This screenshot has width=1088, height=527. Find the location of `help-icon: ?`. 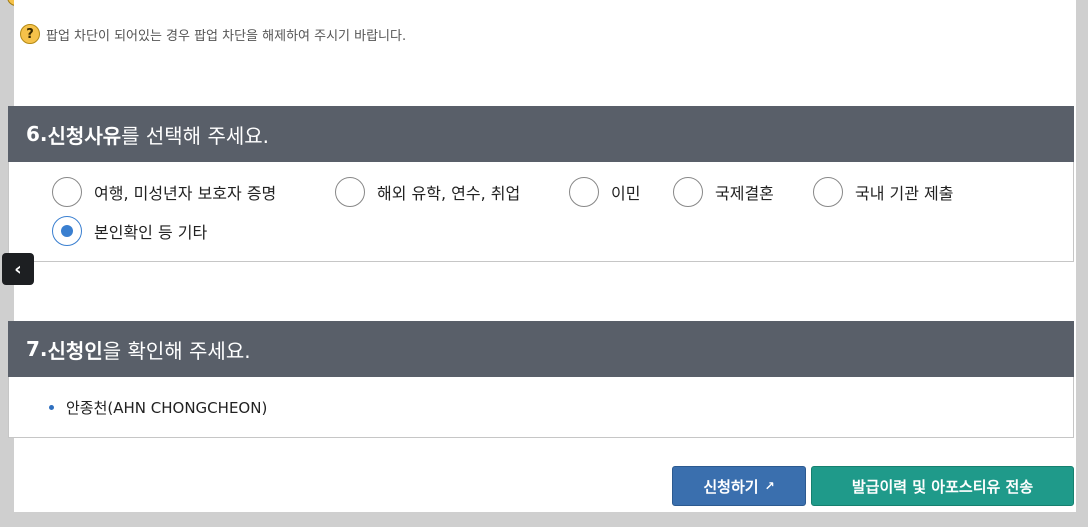

help-icon: ? is located at coordinates (30, 34).